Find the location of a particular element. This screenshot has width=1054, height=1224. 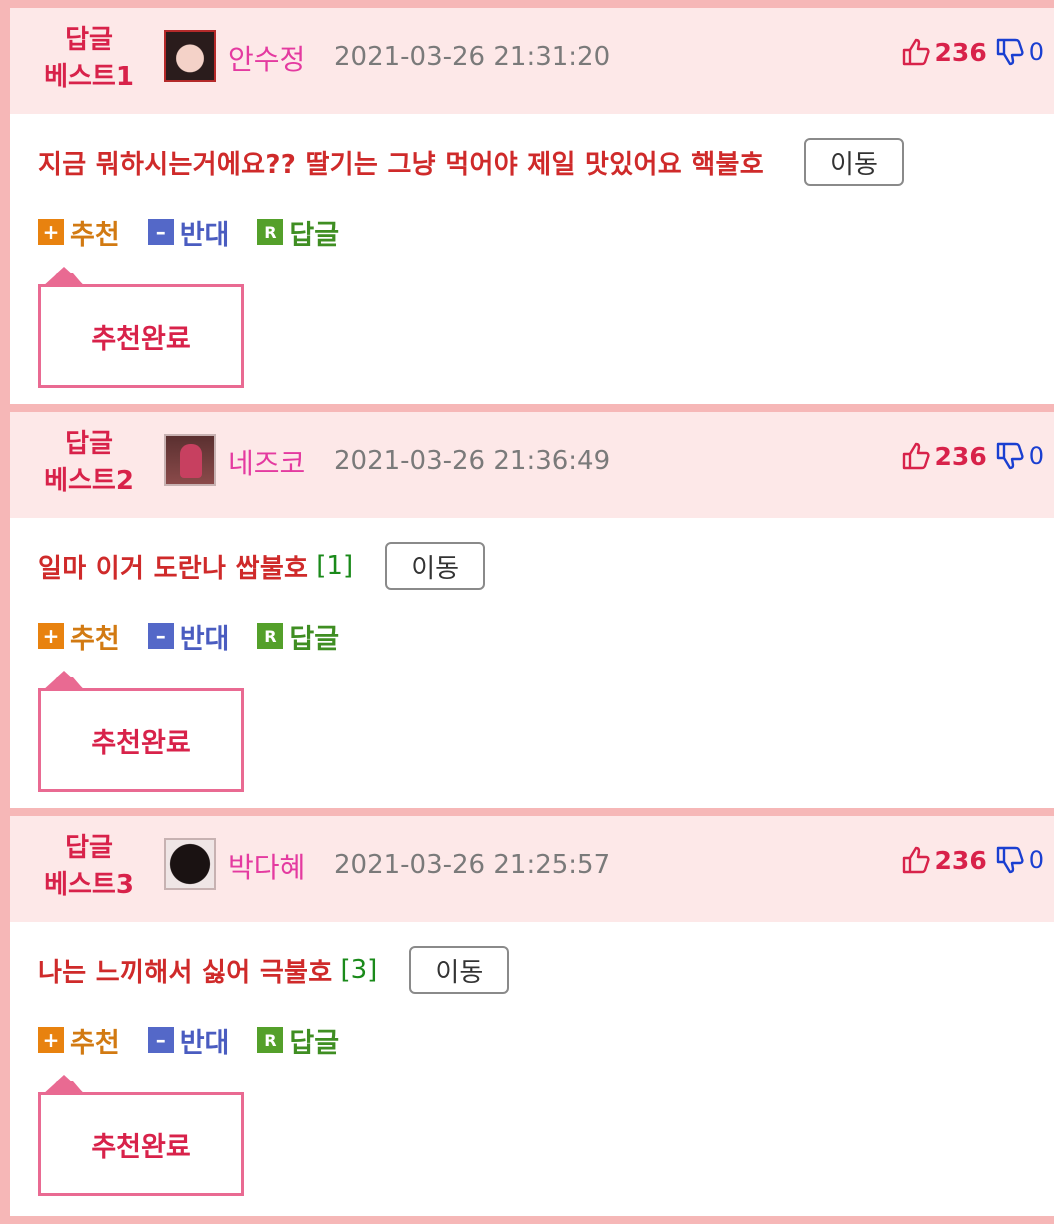

comment-header: 답글 베스트3 박다혜 2021-03-26 21:25:57 236 0 is located at coordinates (532, 869).